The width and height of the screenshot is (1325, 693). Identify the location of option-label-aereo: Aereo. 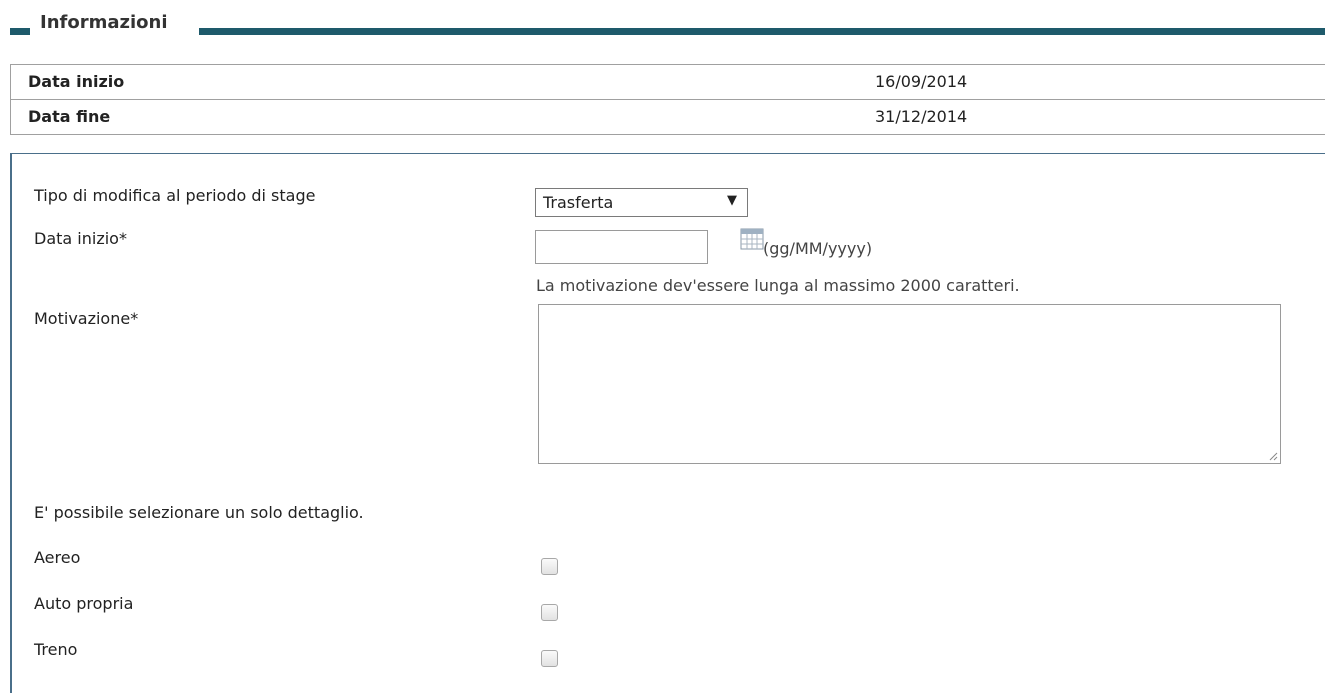
(57, 557).